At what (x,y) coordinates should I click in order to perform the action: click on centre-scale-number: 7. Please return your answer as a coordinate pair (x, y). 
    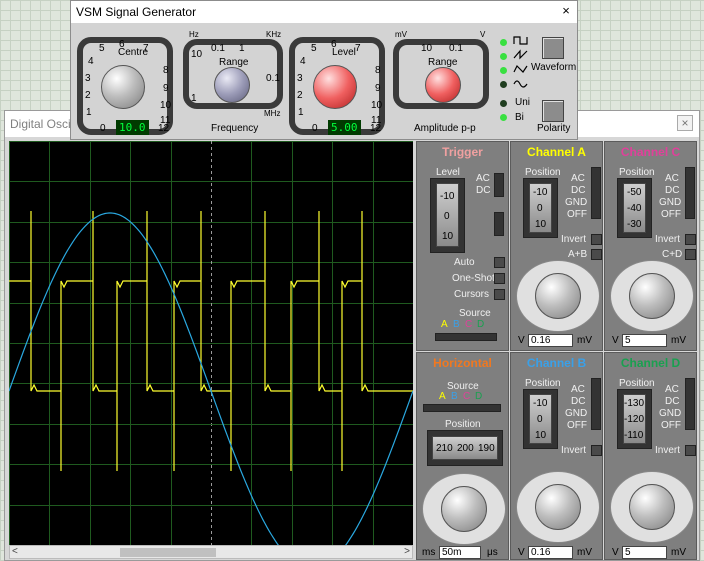
    Looking at the image, I should click on (146, 48).